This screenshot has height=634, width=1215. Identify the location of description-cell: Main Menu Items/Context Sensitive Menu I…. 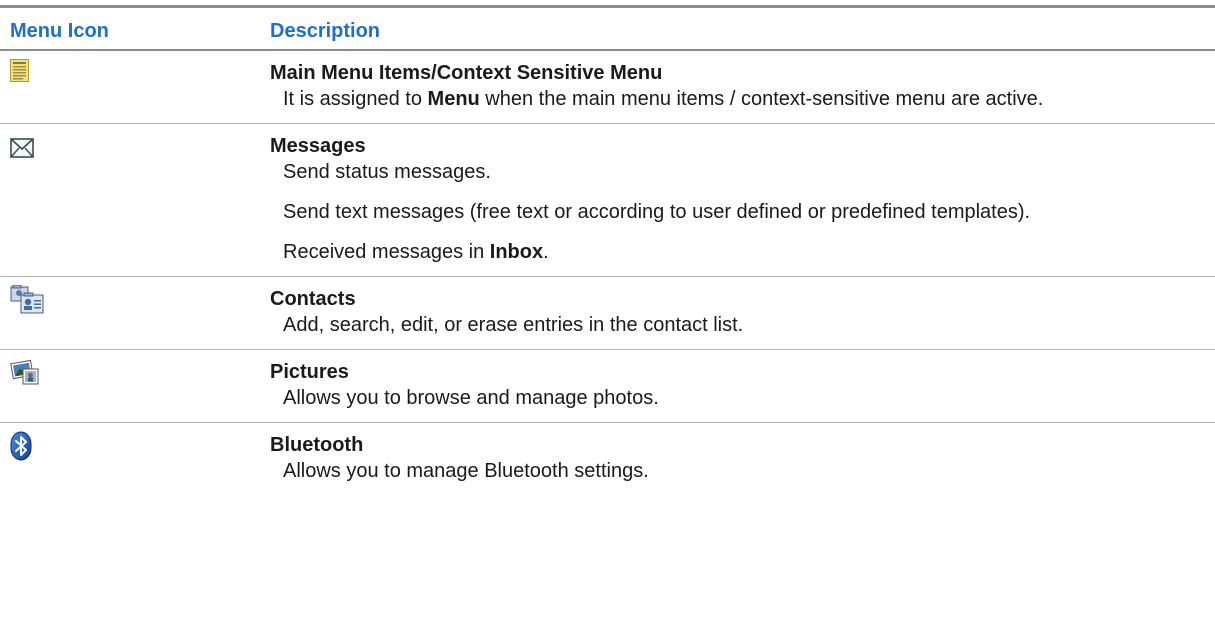
(730, 87).